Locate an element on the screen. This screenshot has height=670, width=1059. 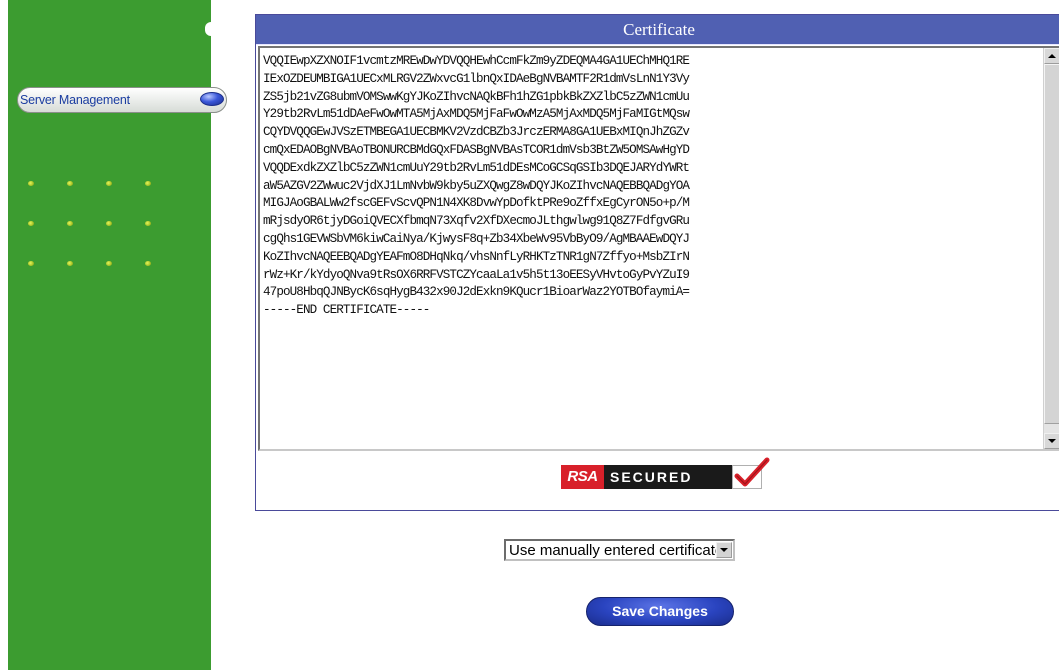
rsa-badge-box: RSA SECURED is located at coordinates (648, 477).